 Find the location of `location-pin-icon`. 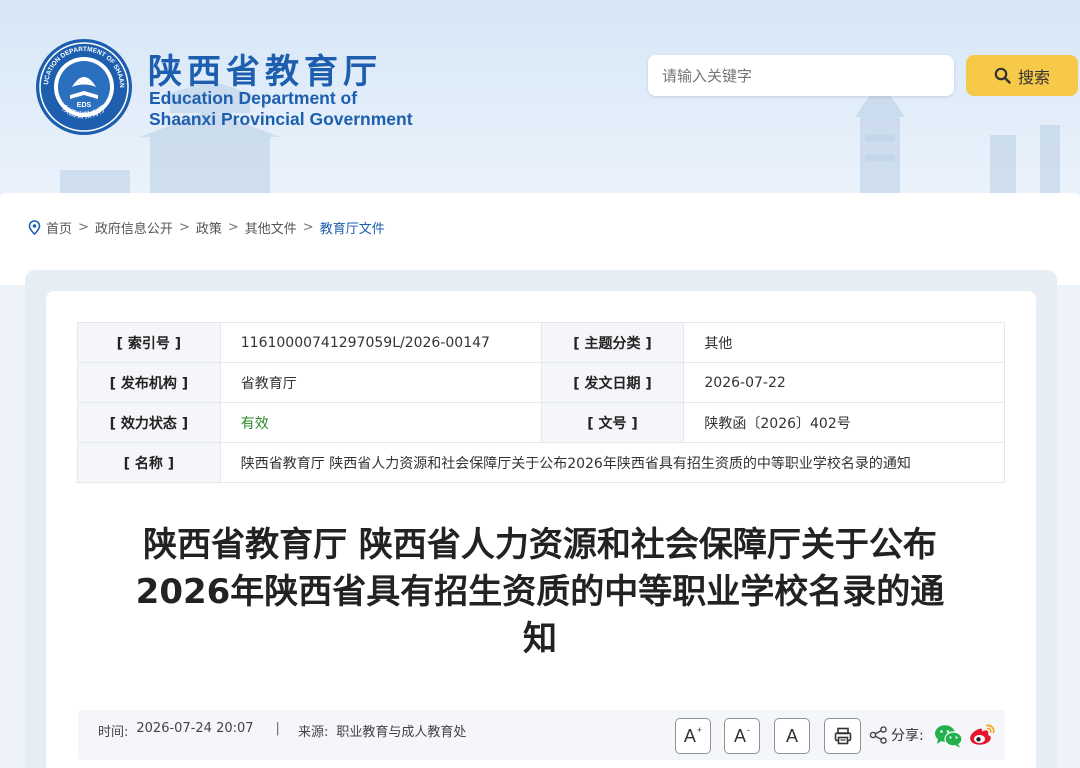

location-pin-icon is located at coordinates (34, 227).